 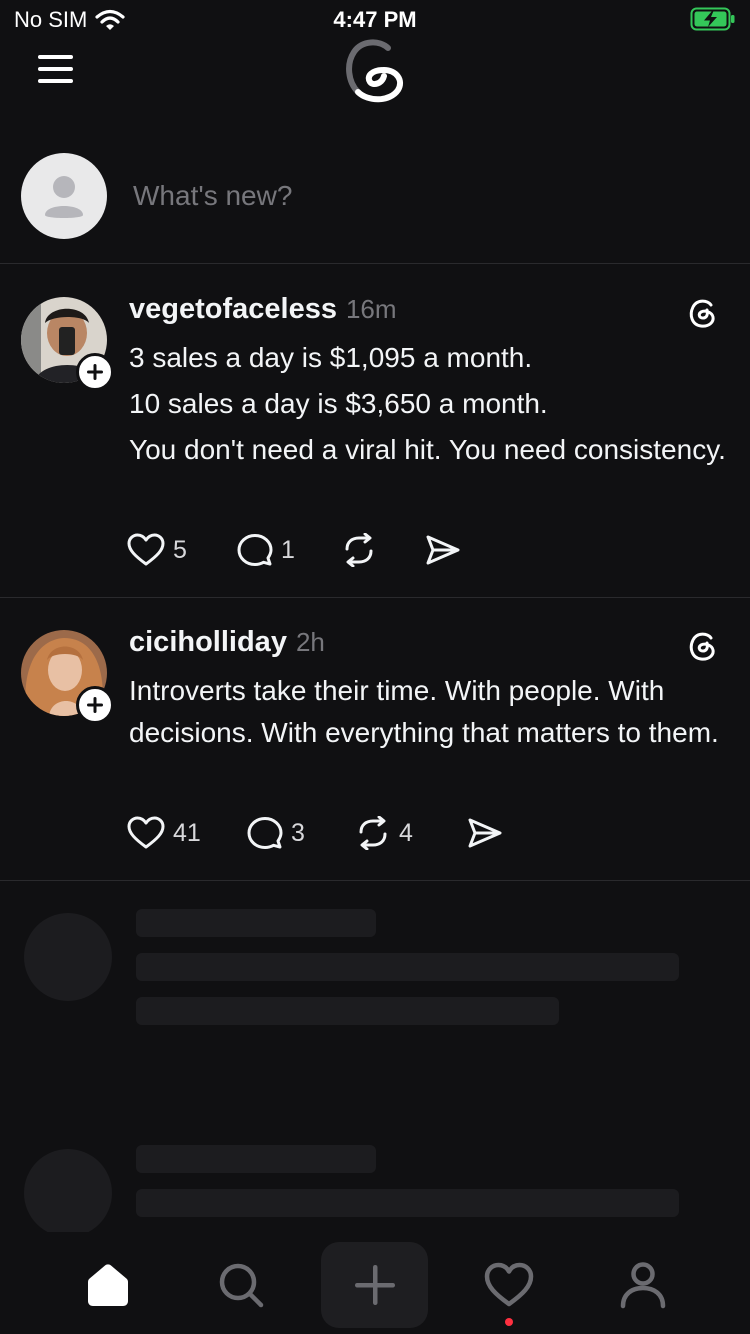 I want to click on default-avatar-icon, so click(x=64, y=197).